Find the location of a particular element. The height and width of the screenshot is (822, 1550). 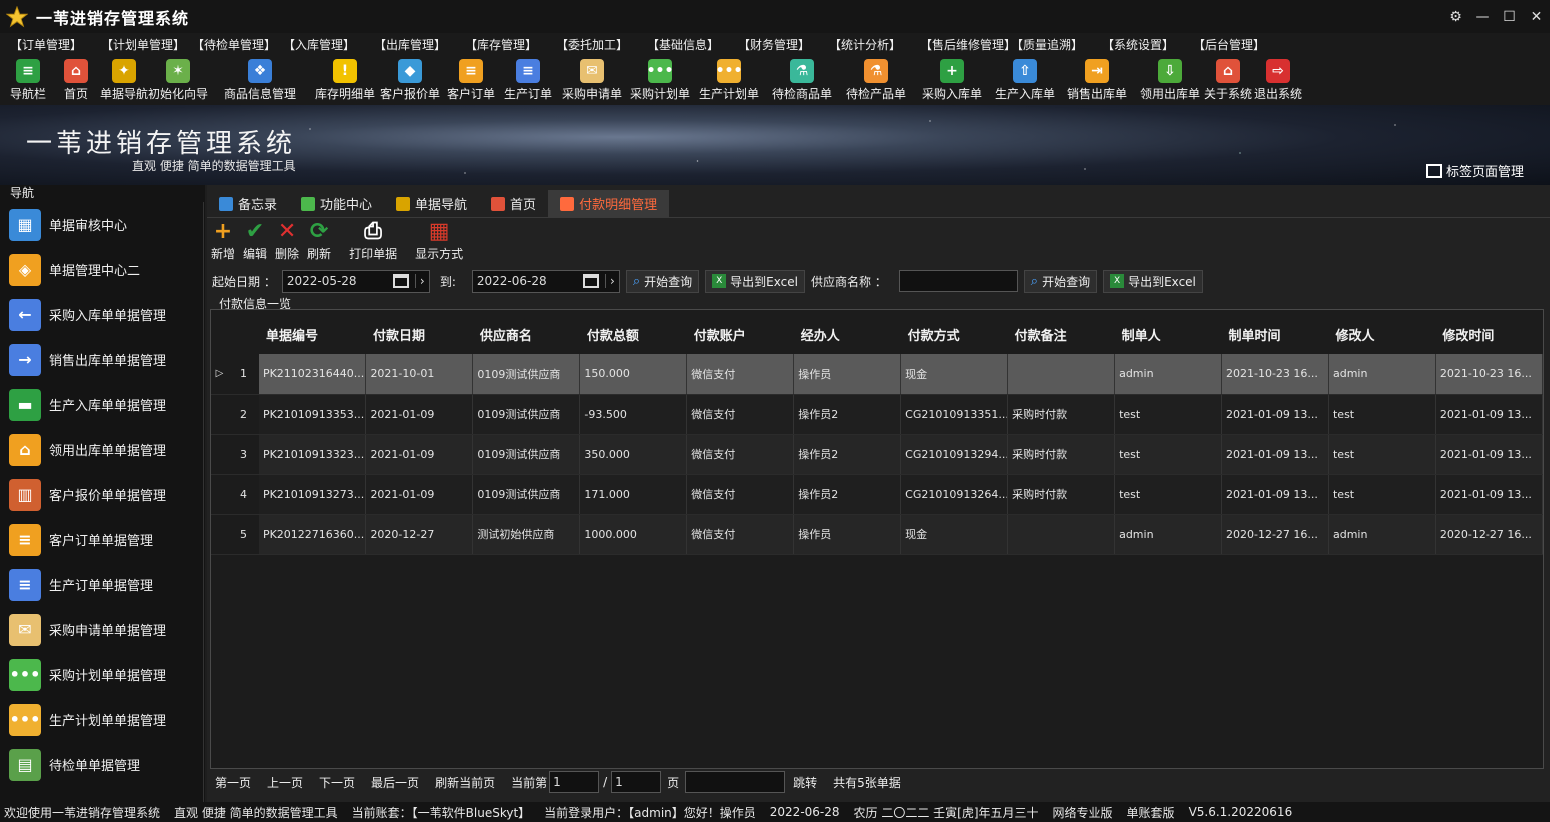

chevron-right-icon: › is located at coordinates (421, 281).